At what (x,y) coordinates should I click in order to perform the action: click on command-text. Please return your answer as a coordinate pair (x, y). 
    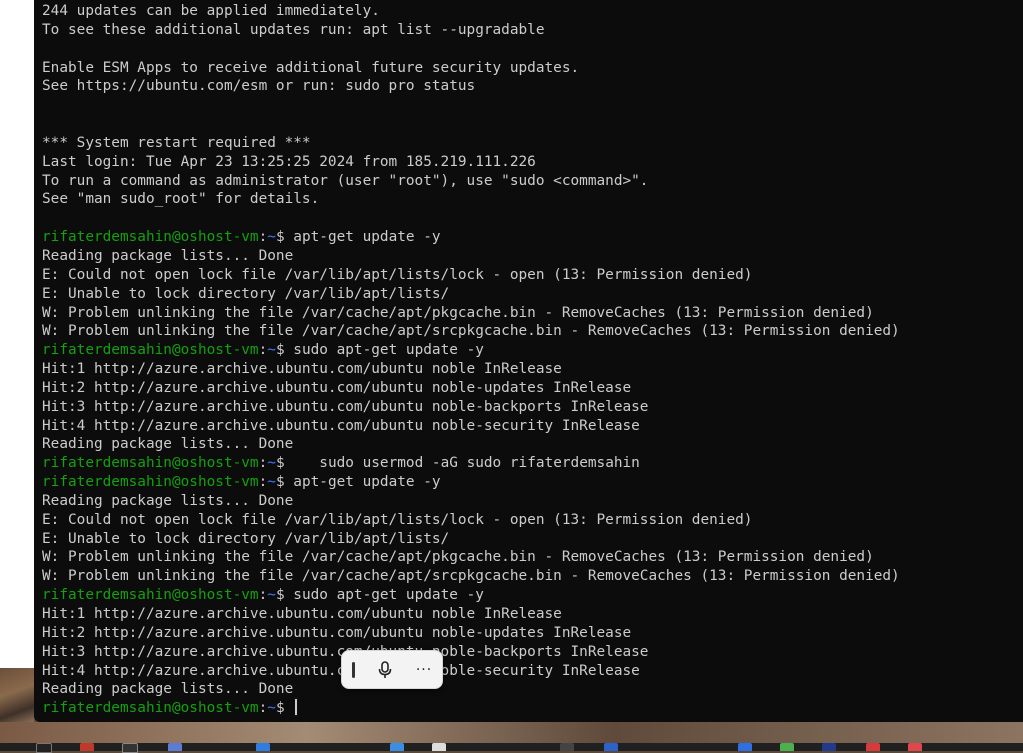
    Looking at the image, I should click on (289, 708).